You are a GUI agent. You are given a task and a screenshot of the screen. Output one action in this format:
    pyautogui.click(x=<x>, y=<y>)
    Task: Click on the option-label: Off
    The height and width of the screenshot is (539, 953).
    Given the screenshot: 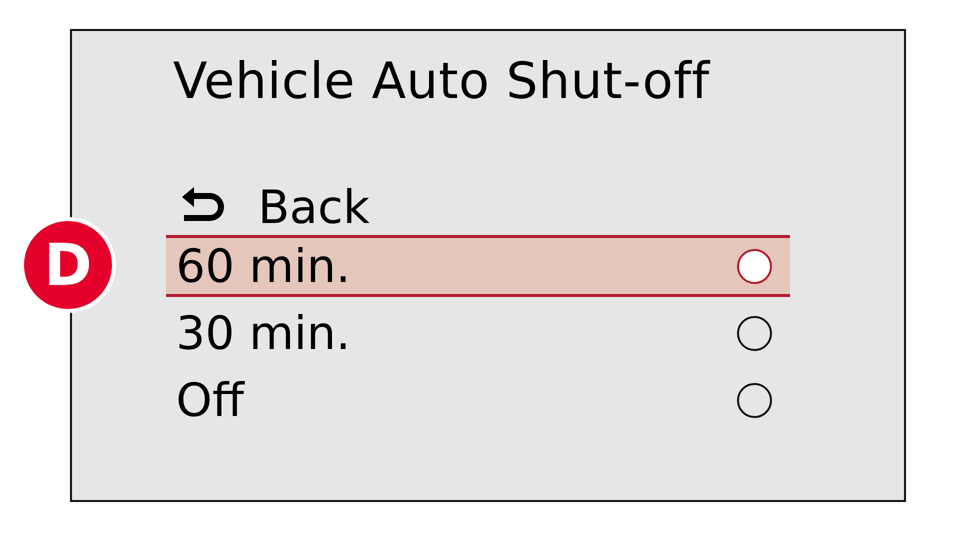 What is the action you would take?
    pyautogui.click(x=210, y=400)
    